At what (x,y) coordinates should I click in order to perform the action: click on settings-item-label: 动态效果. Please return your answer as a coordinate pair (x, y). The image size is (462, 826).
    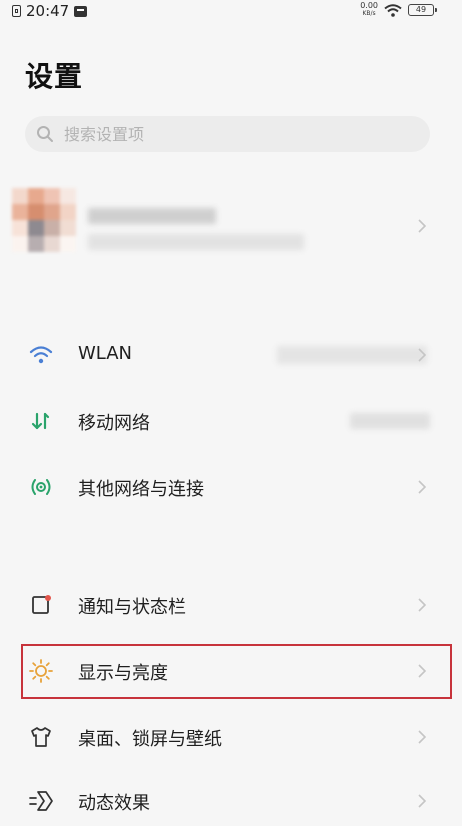
    Looking at the image, I should click on (114, 803).